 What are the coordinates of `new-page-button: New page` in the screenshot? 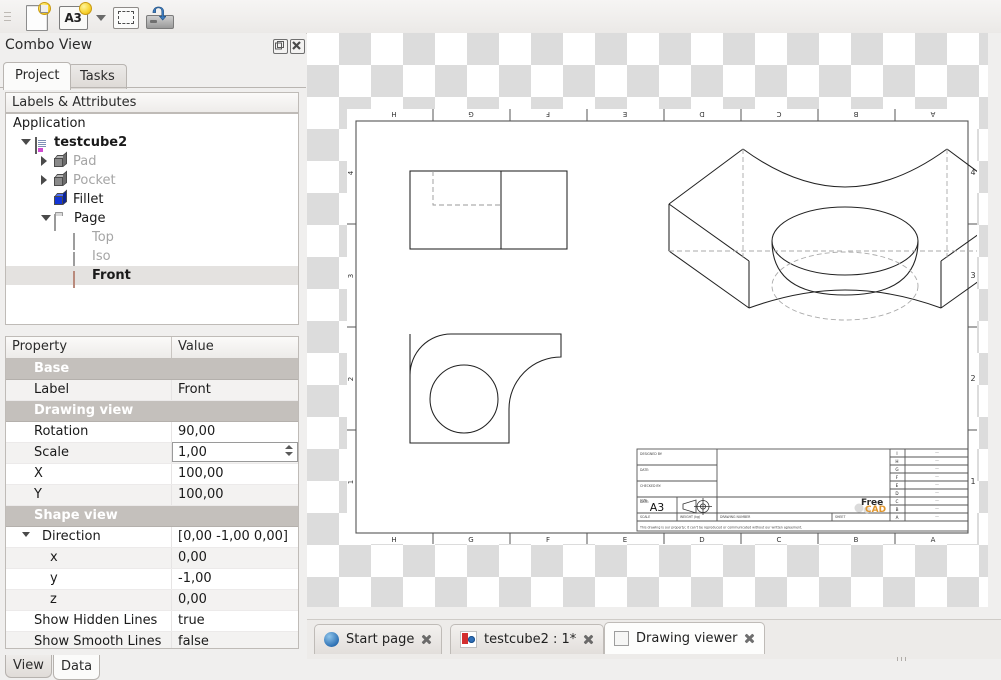 It's located at (37, 16).